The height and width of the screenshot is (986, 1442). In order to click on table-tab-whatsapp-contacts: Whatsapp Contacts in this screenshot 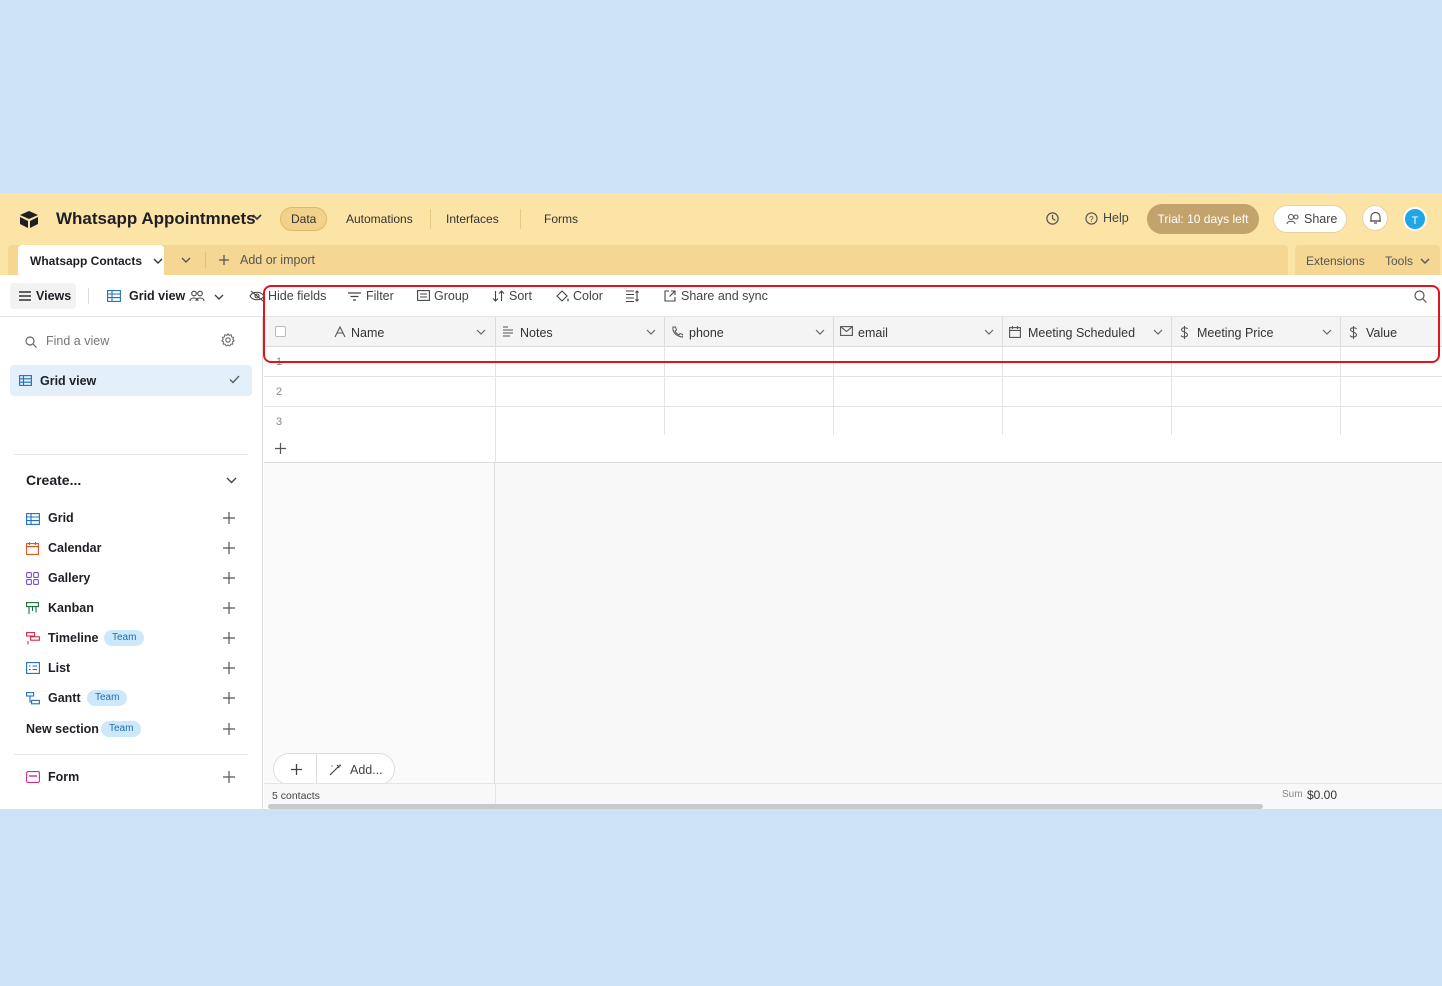, I will do `click(91, 260)`.